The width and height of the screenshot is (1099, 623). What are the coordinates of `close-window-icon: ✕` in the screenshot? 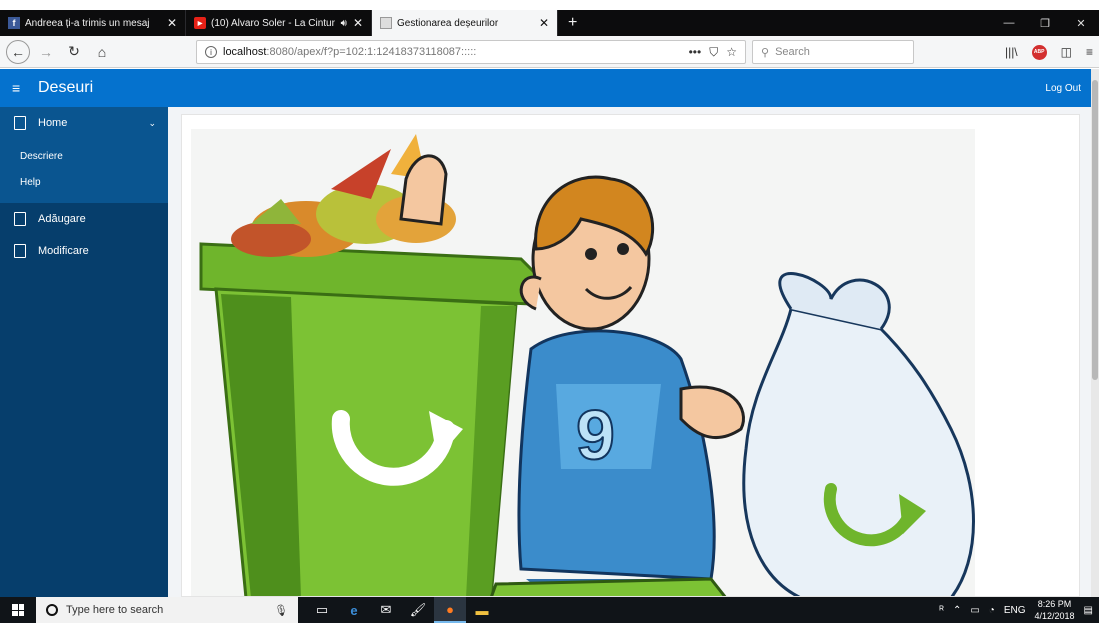 It's located at (1081, 23).